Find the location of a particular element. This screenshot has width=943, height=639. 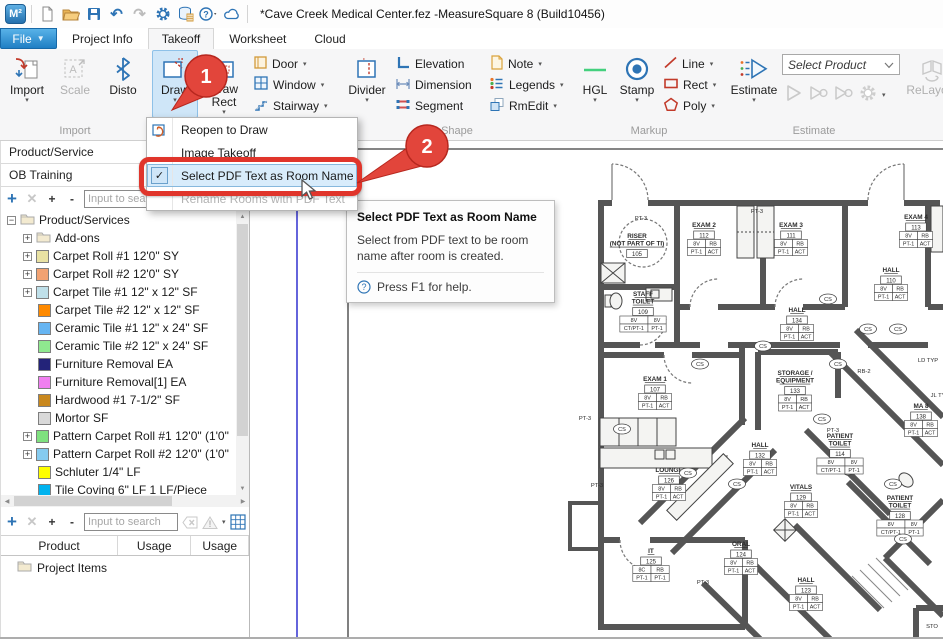

clear-search-icon is located at coordinates (190, 522).